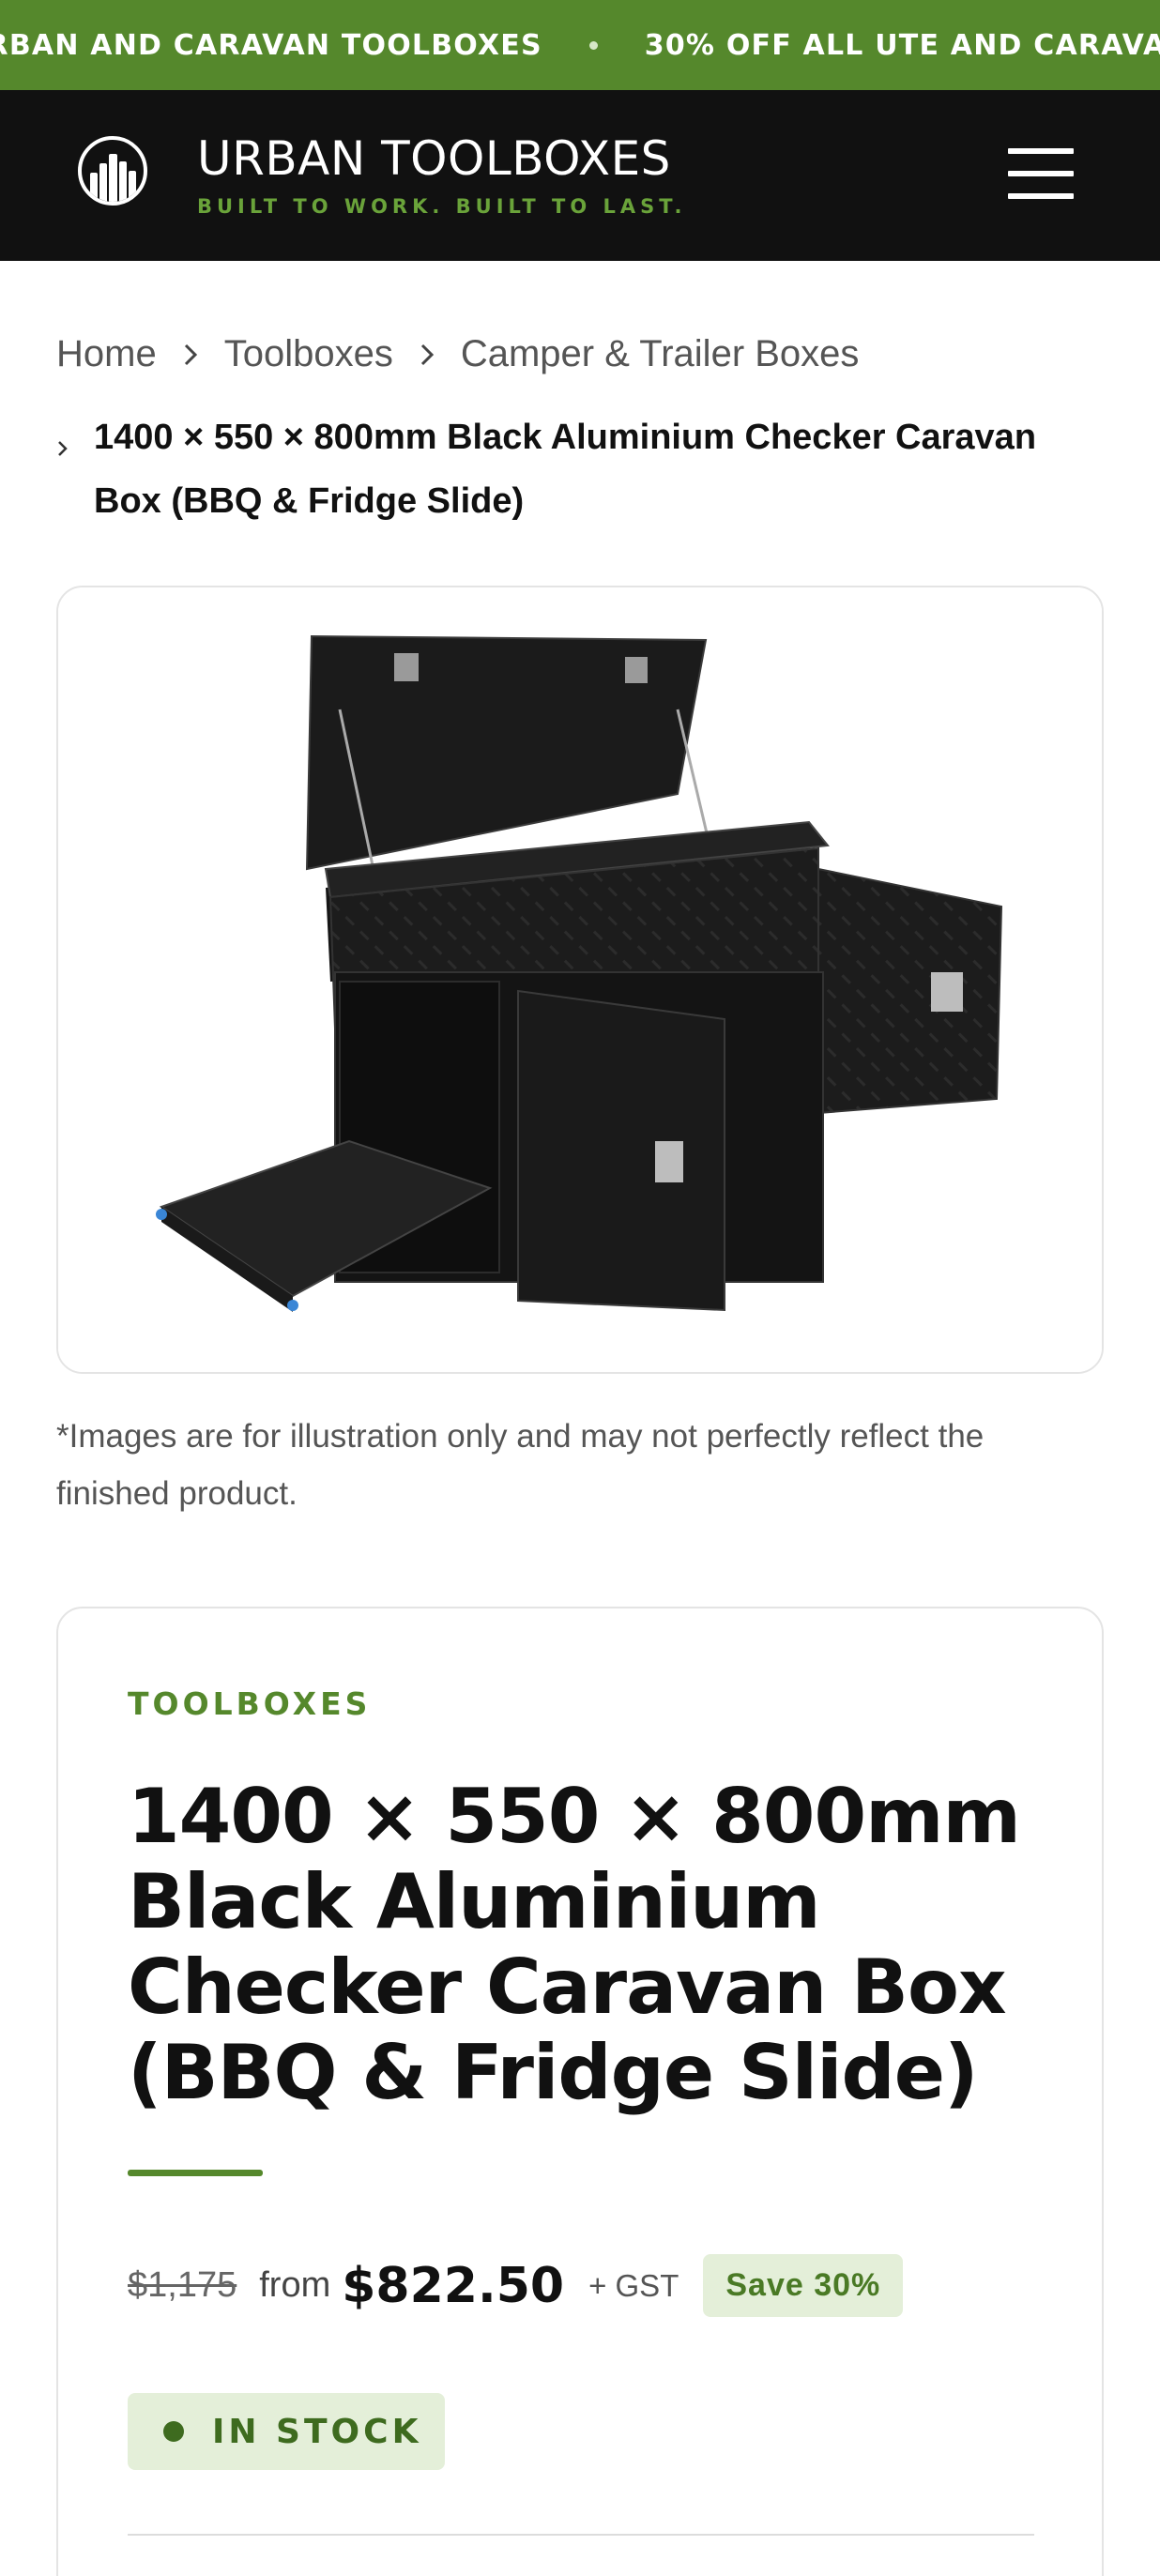 Image resolution: width=1160 pixels, height=2576 pixels. Describe the element at coordinates (182, 2285) in the screenshot. I see `original-price: $1,175` at that location.